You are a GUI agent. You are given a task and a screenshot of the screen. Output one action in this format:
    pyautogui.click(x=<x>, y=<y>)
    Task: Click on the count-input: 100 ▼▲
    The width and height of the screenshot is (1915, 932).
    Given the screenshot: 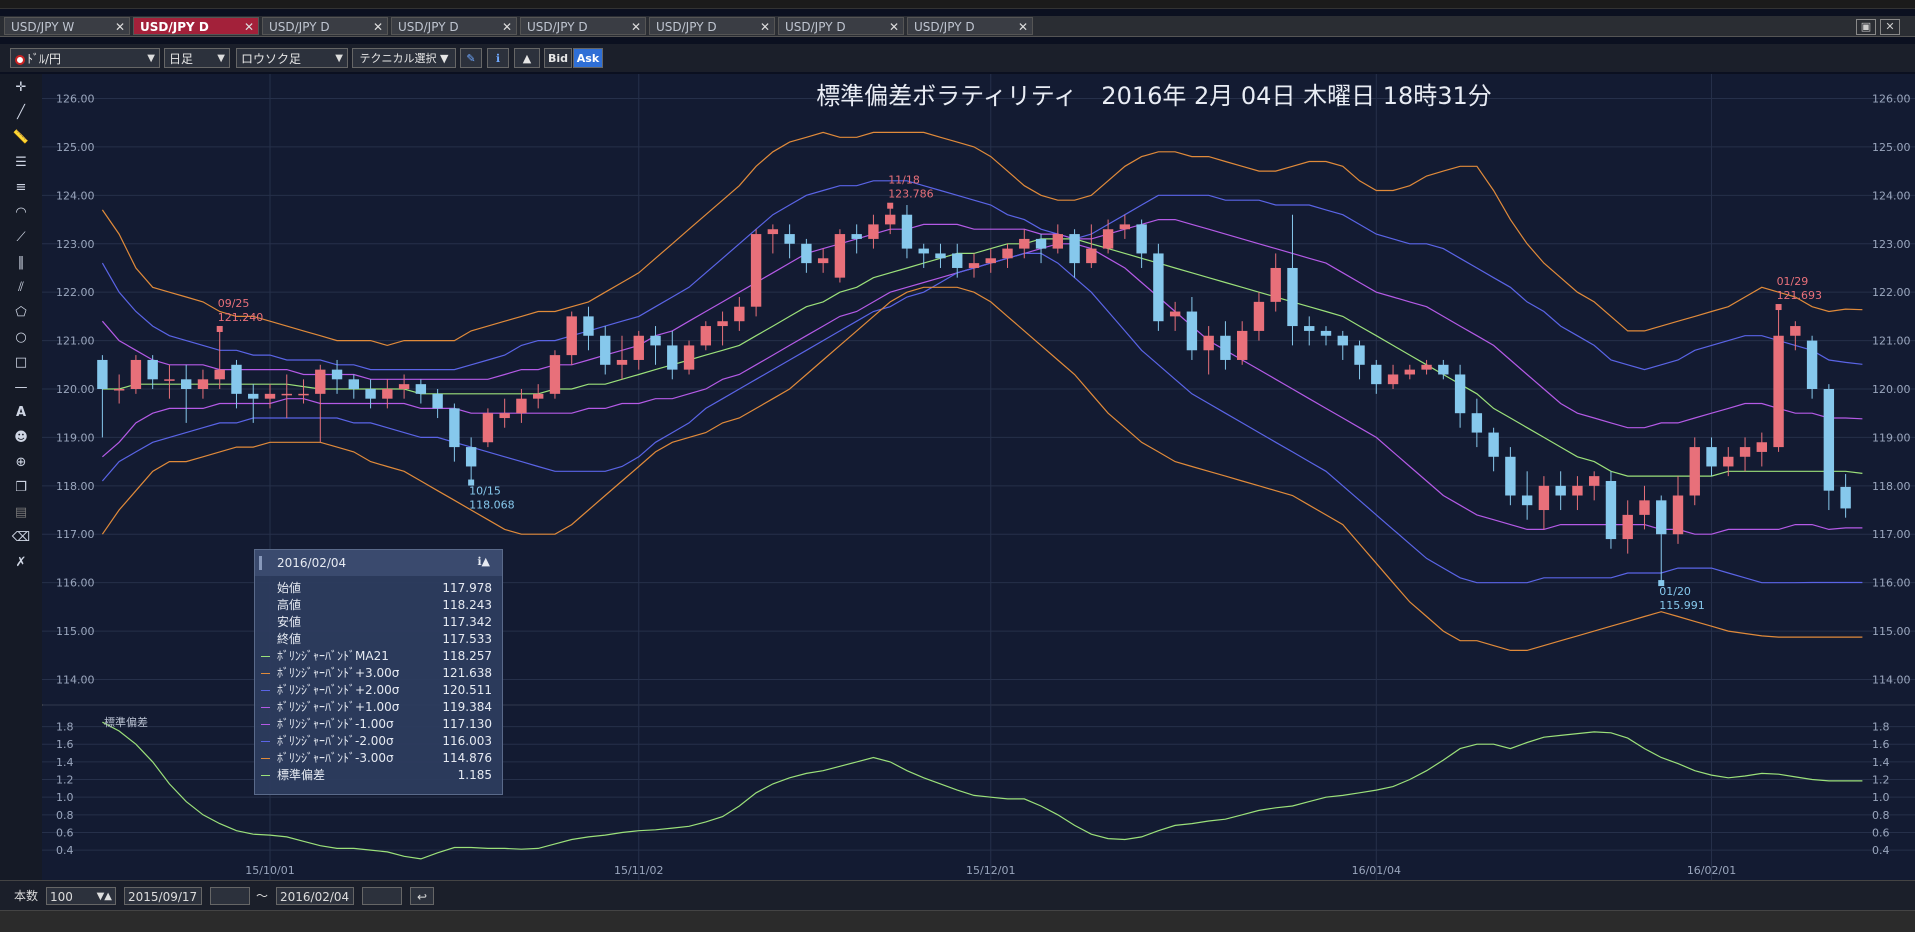 What is the action you would take?
    pyautogui.click(x=81, y=896)
    